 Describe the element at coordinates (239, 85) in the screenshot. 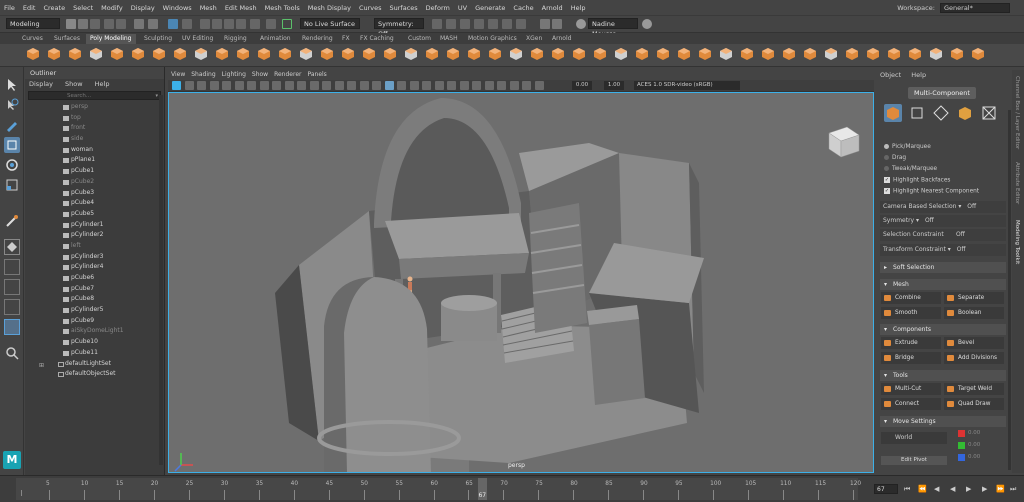

I see `2d-pan-zoom-icon` at that location.